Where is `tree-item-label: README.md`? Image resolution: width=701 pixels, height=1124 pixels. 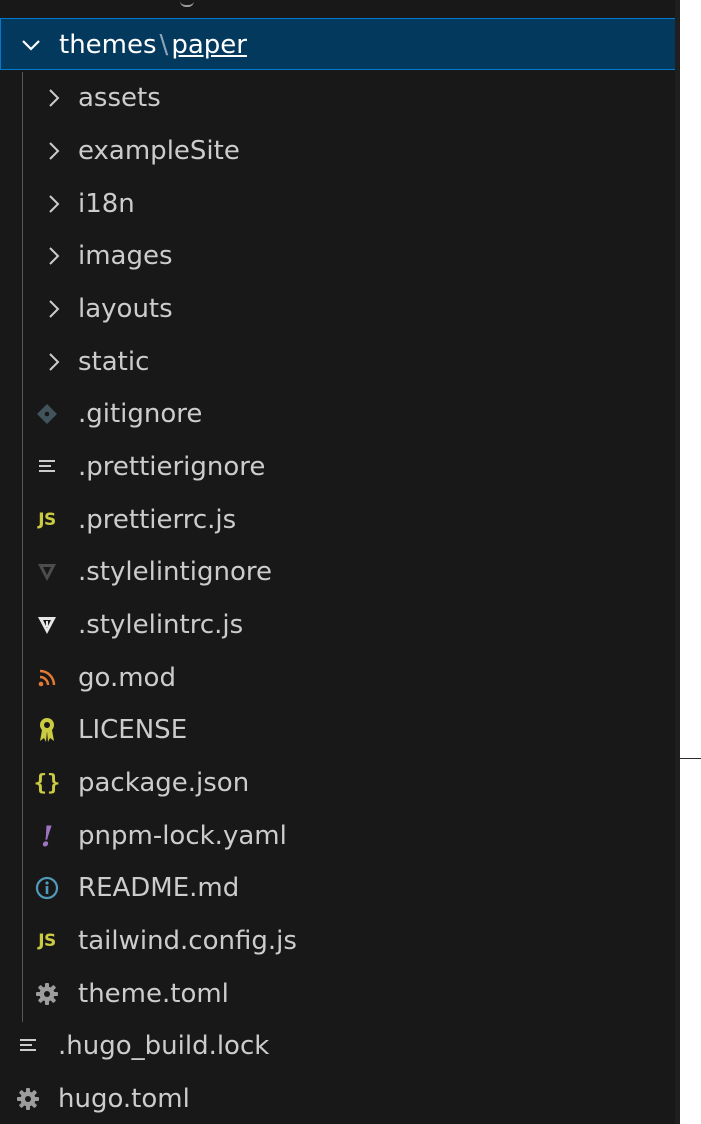 tree-item-label: README.md is located at coordinates (159, 888).